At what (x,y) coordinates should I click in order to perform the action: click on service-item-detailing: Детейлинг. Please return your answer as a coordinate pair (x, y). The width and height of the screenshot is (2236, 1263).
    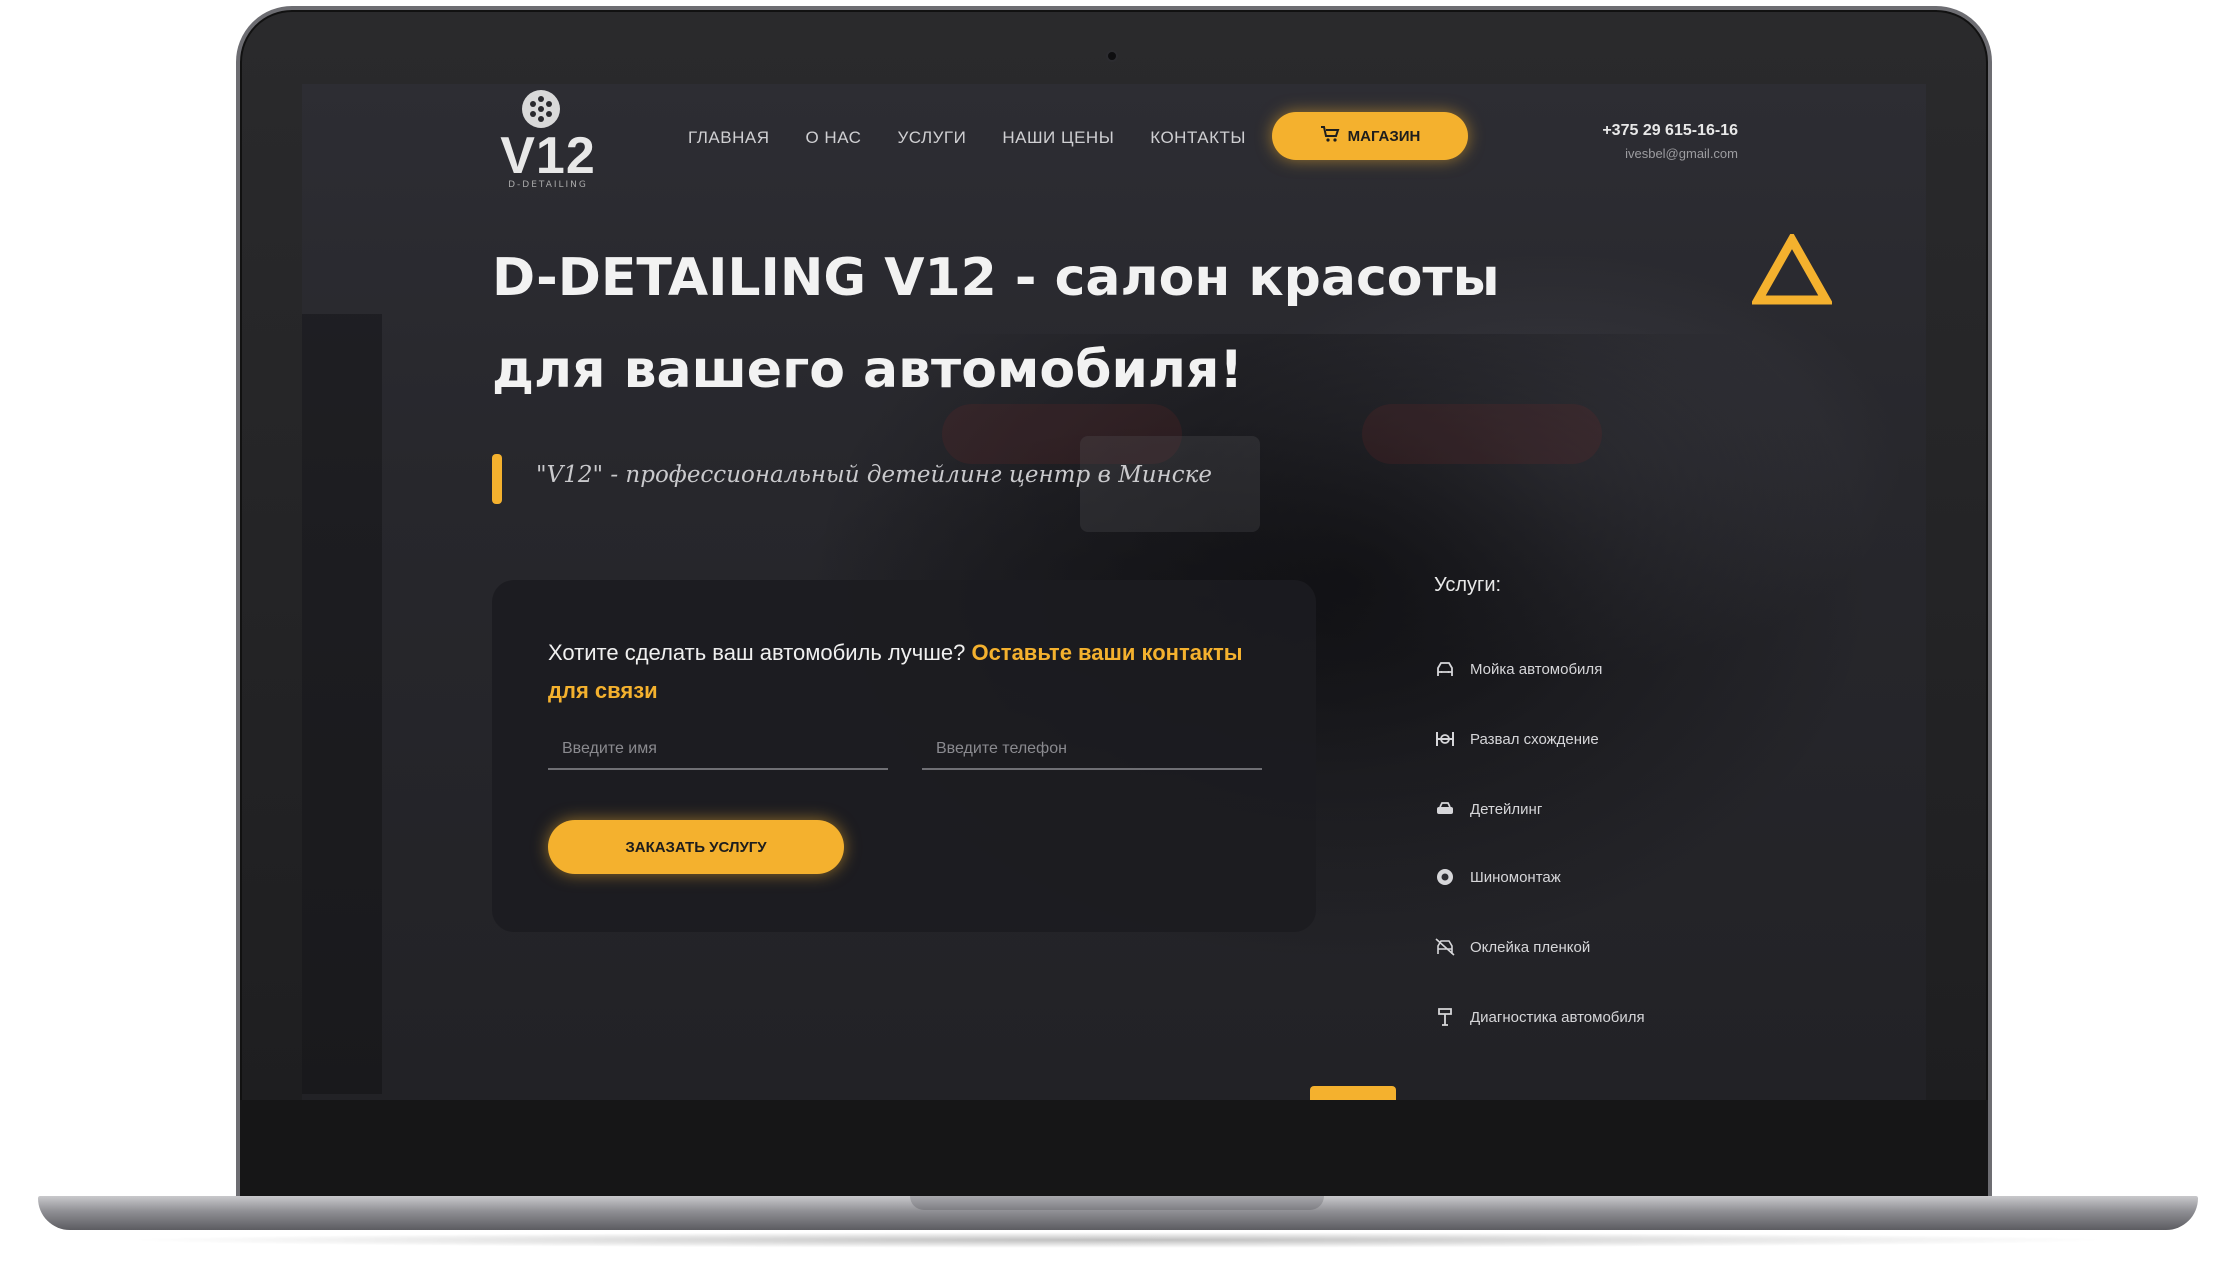
    Looking at the image, I should click on (1488, 809).